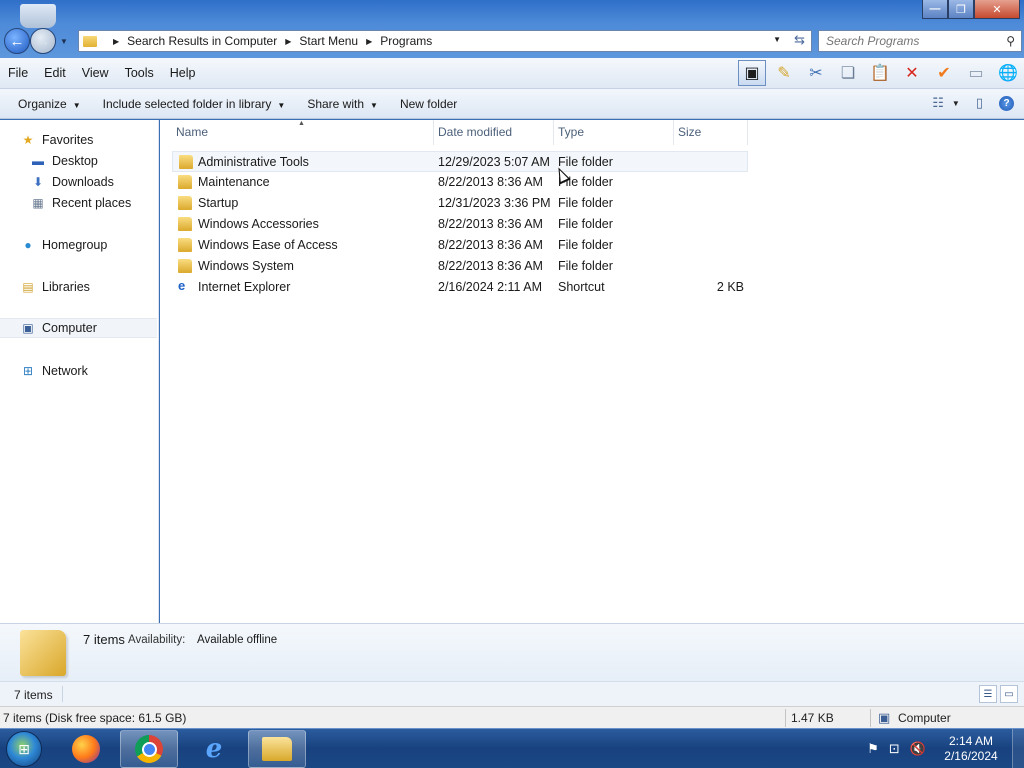 This screenshot has width=1024, height=768. I want to click on file-date: 2/16/2024 2:11 AM, so click(490, 287).